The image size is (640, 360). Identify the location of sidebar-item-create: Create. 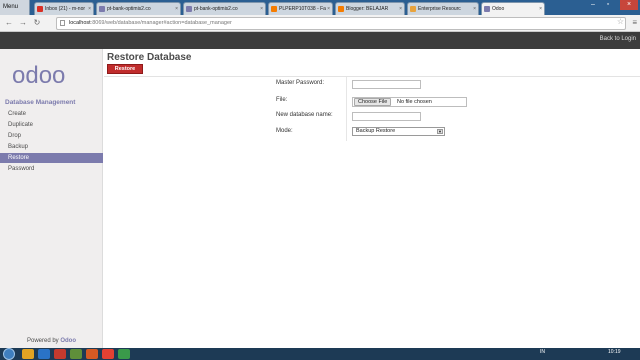
(51, 114).